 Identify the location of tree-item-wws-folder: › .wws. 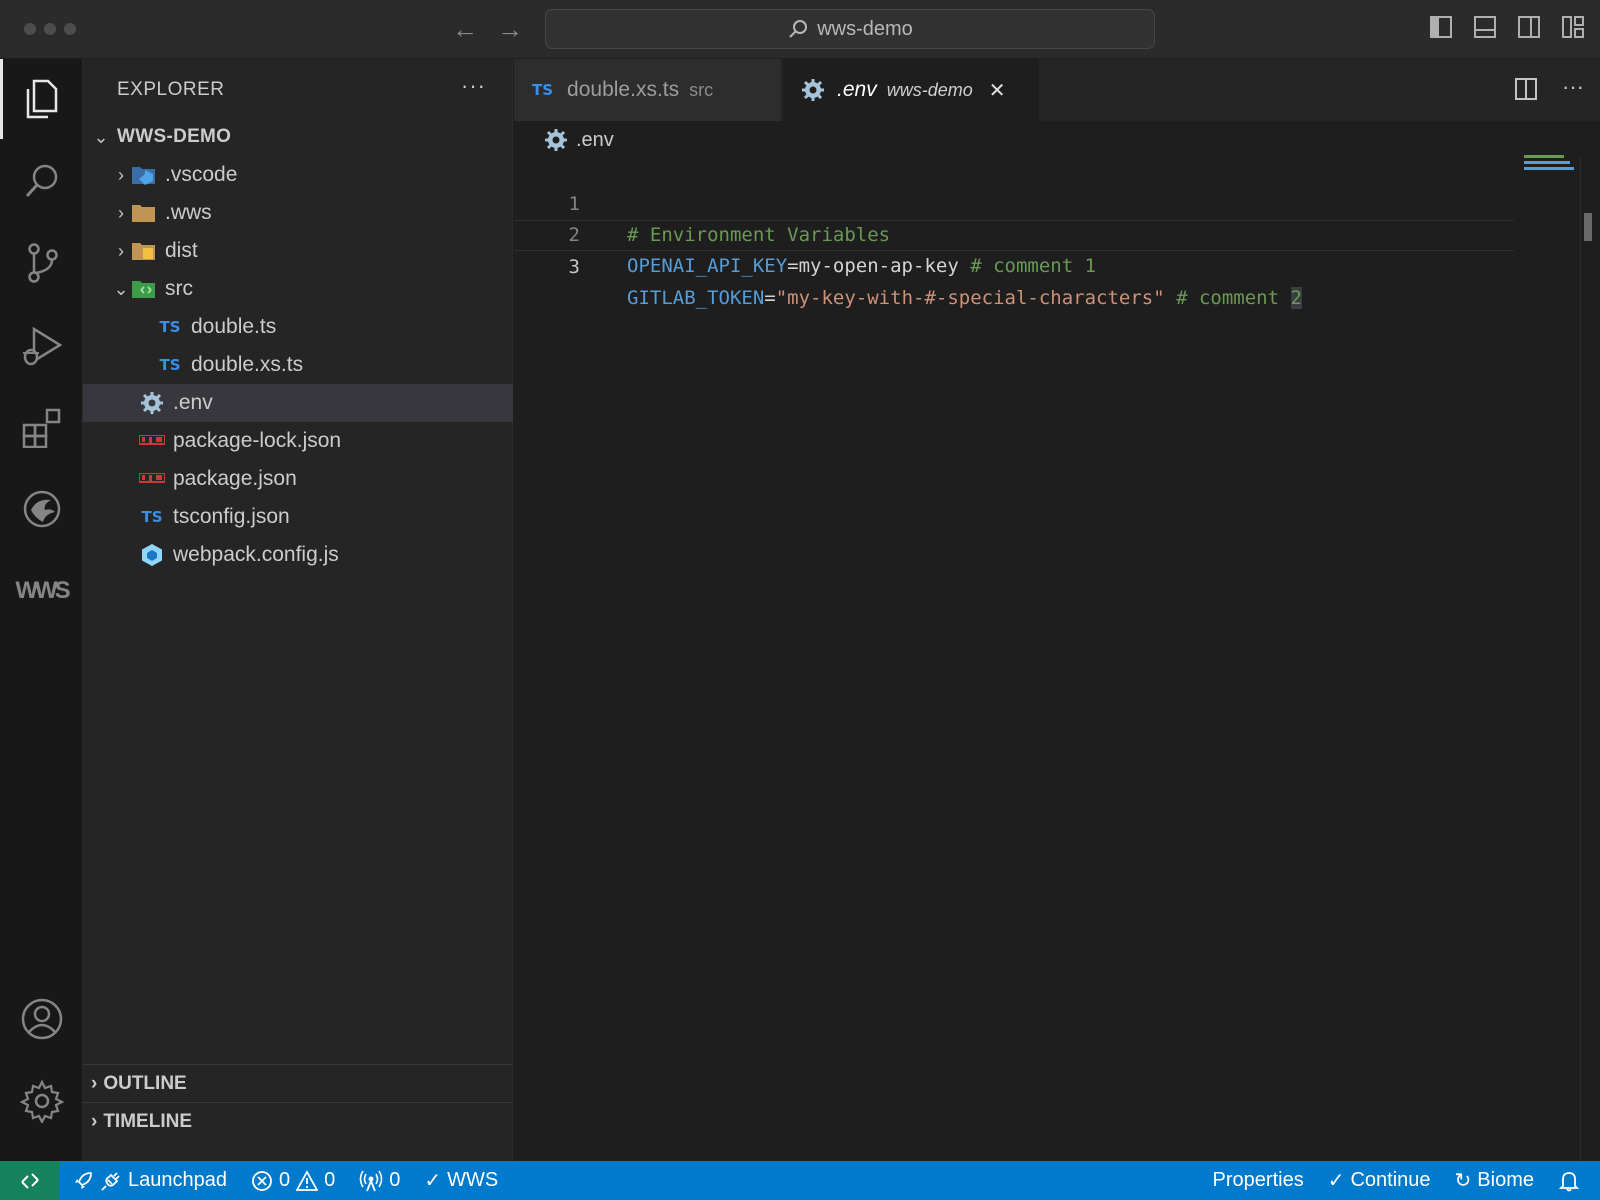
(298, 213).